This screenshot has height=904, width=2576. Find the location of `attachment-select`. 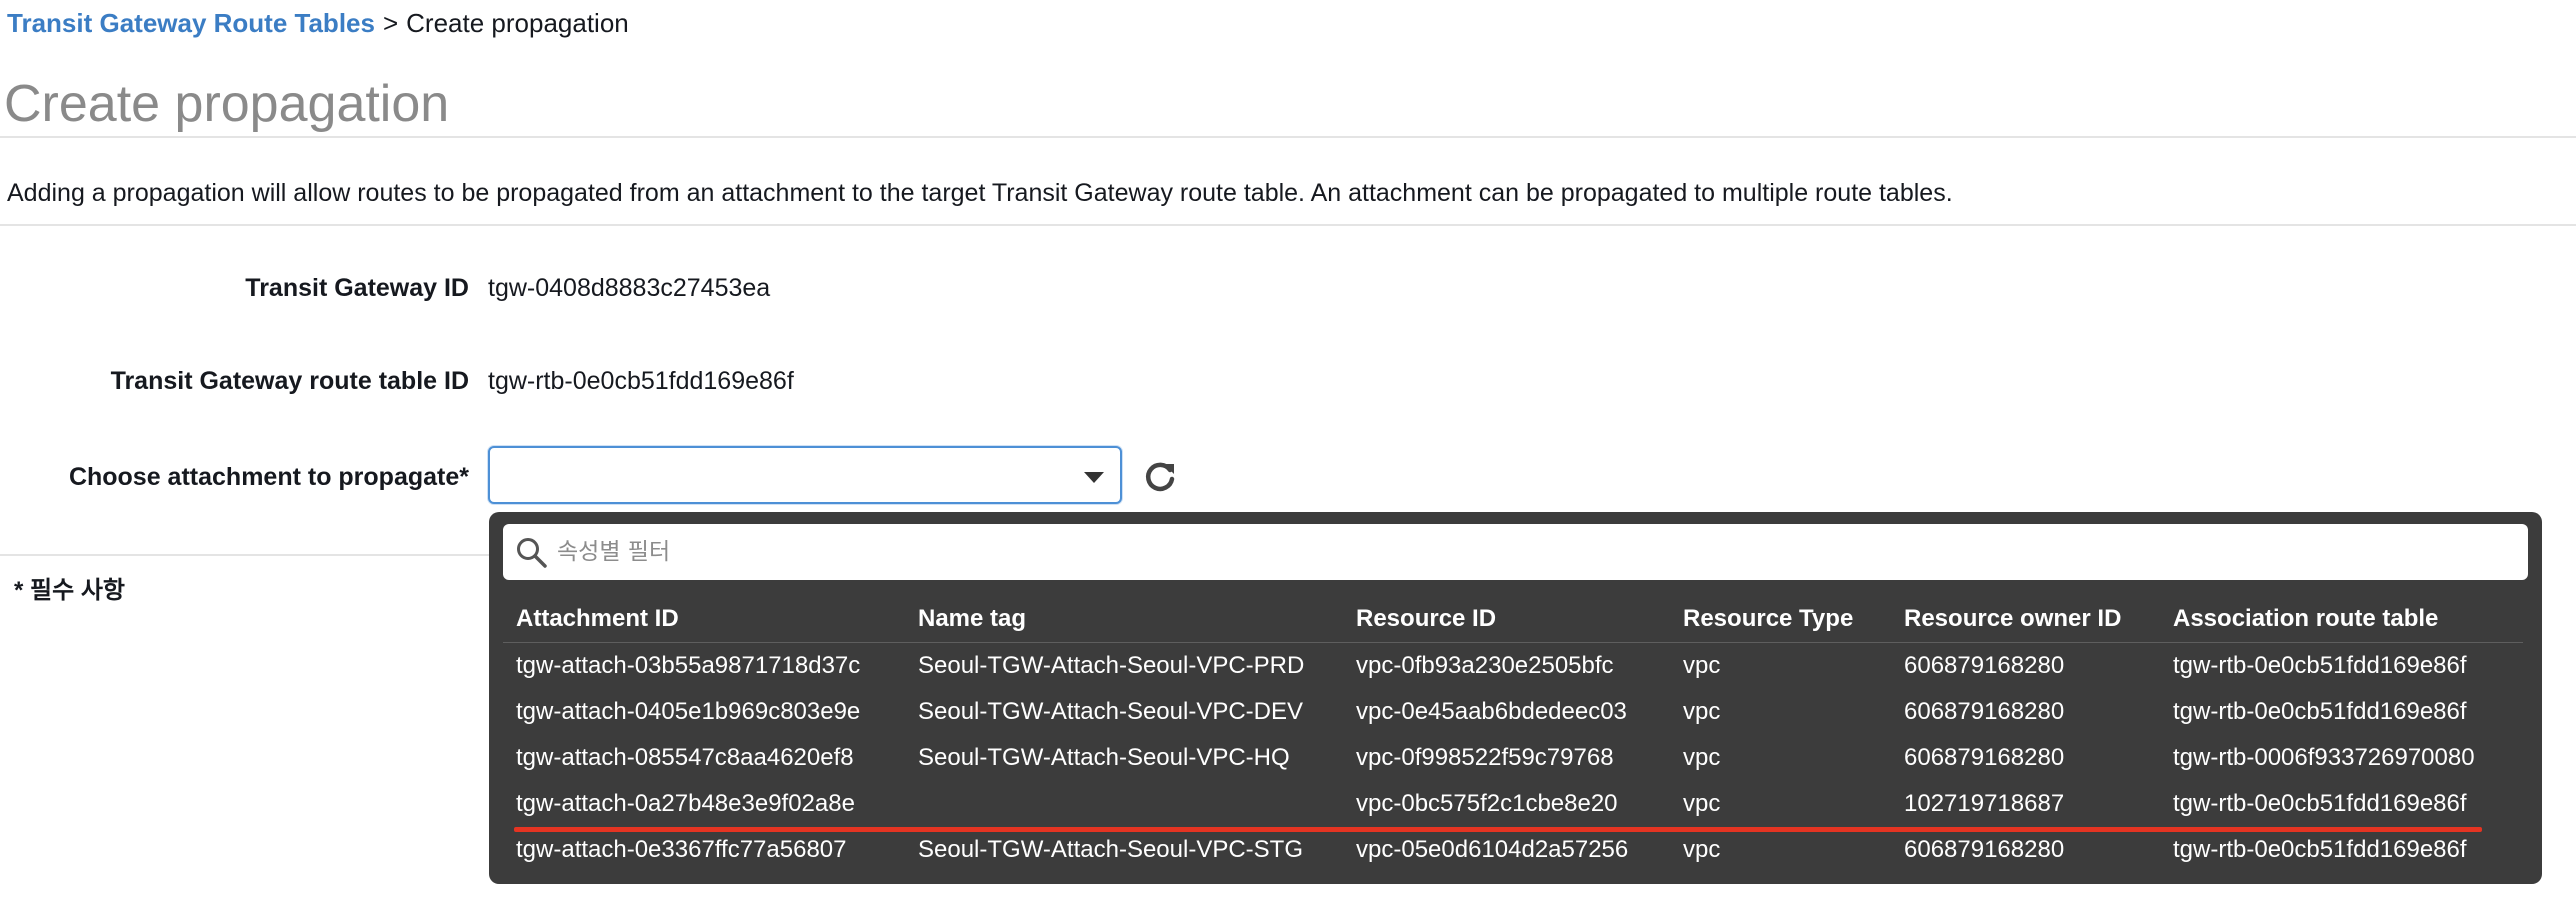

attachment-select is located at coordinates (805, 475).